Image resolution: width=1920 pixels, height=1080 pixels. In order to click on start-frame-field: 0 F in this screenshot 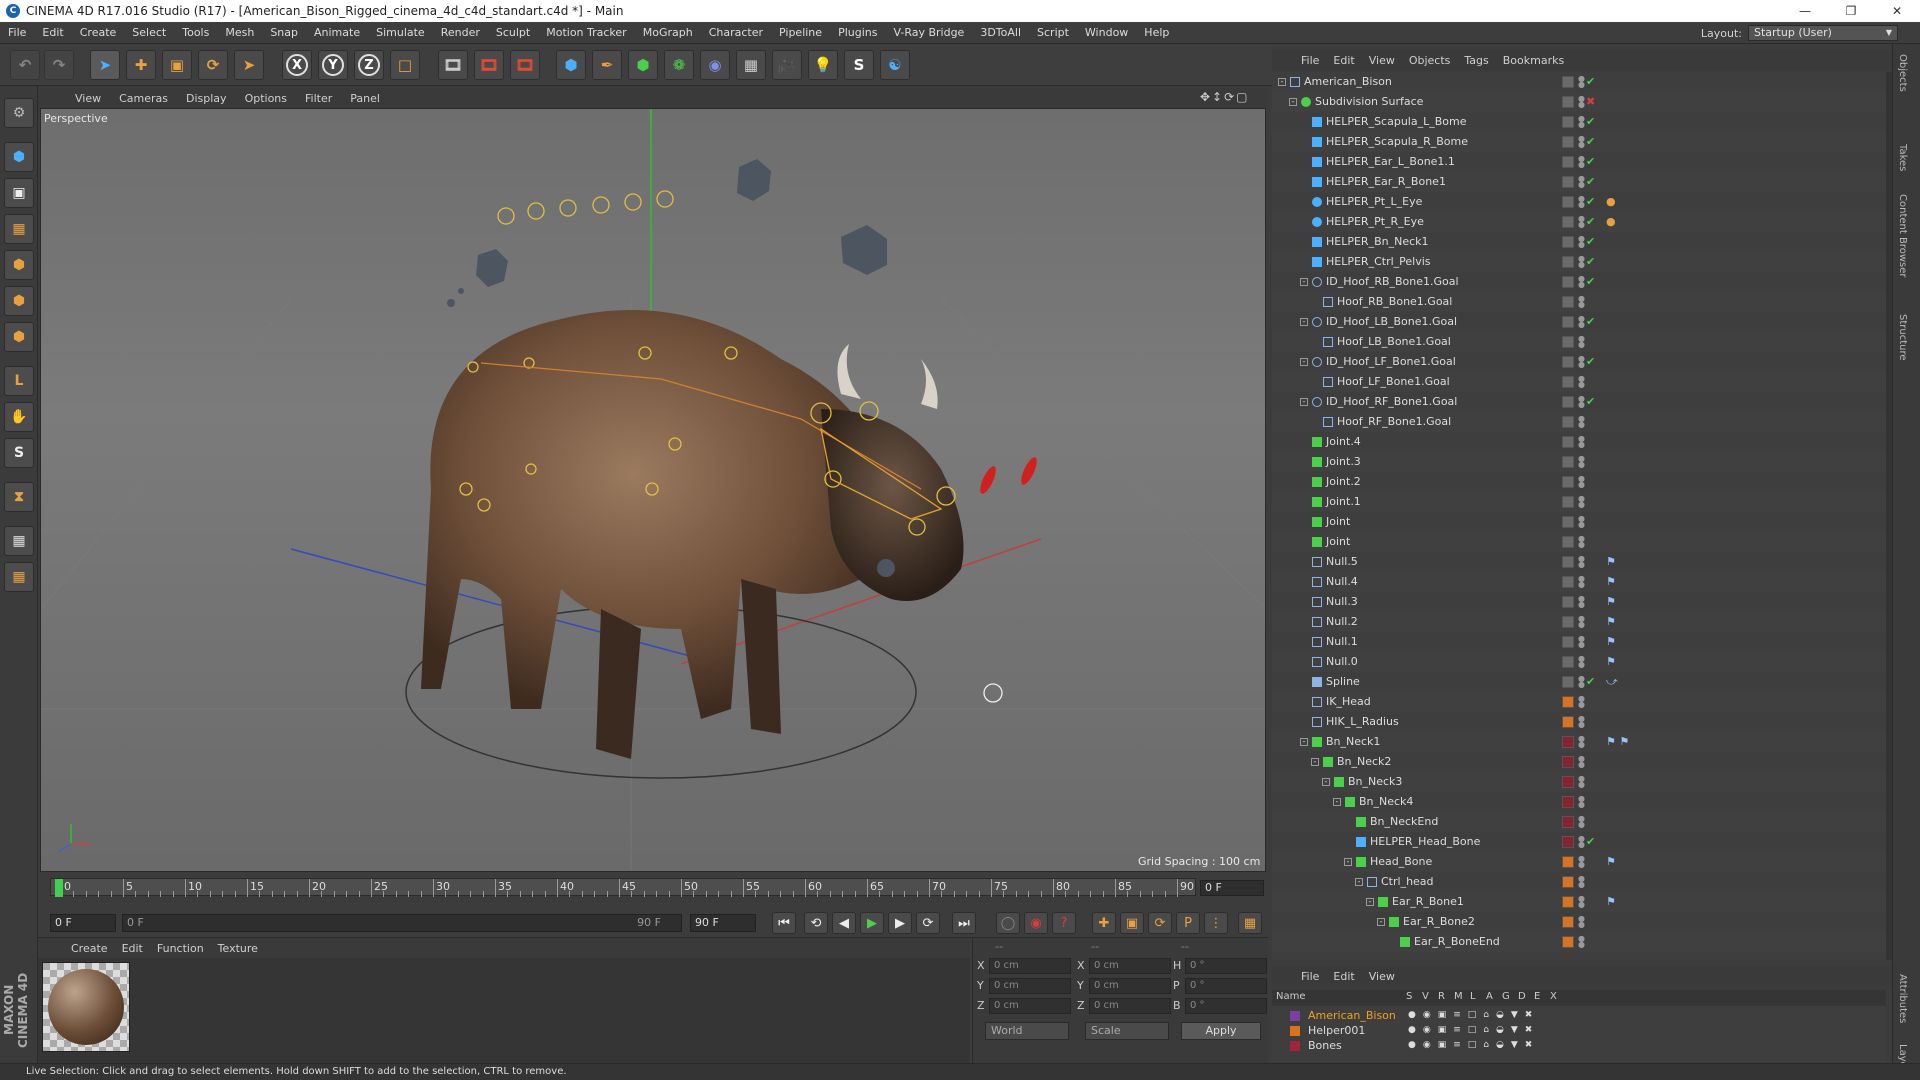, I will do `click(83, 923)`.